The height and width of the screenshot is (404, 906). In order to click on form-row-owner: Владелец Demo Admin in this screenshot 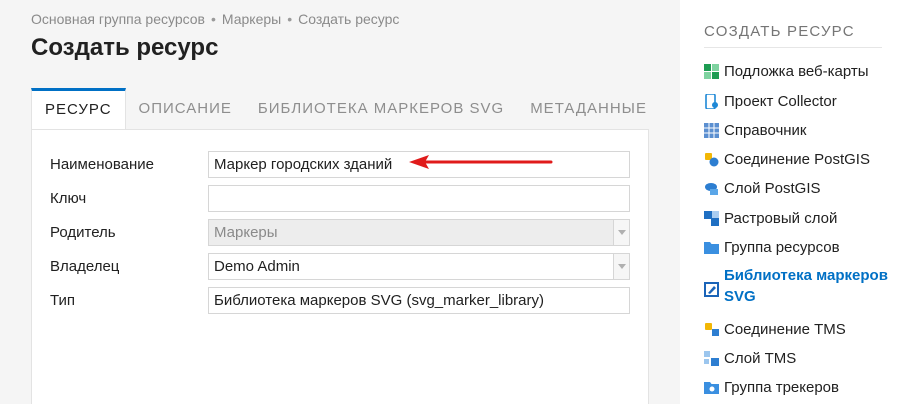, I will do `click(340, 267)`.